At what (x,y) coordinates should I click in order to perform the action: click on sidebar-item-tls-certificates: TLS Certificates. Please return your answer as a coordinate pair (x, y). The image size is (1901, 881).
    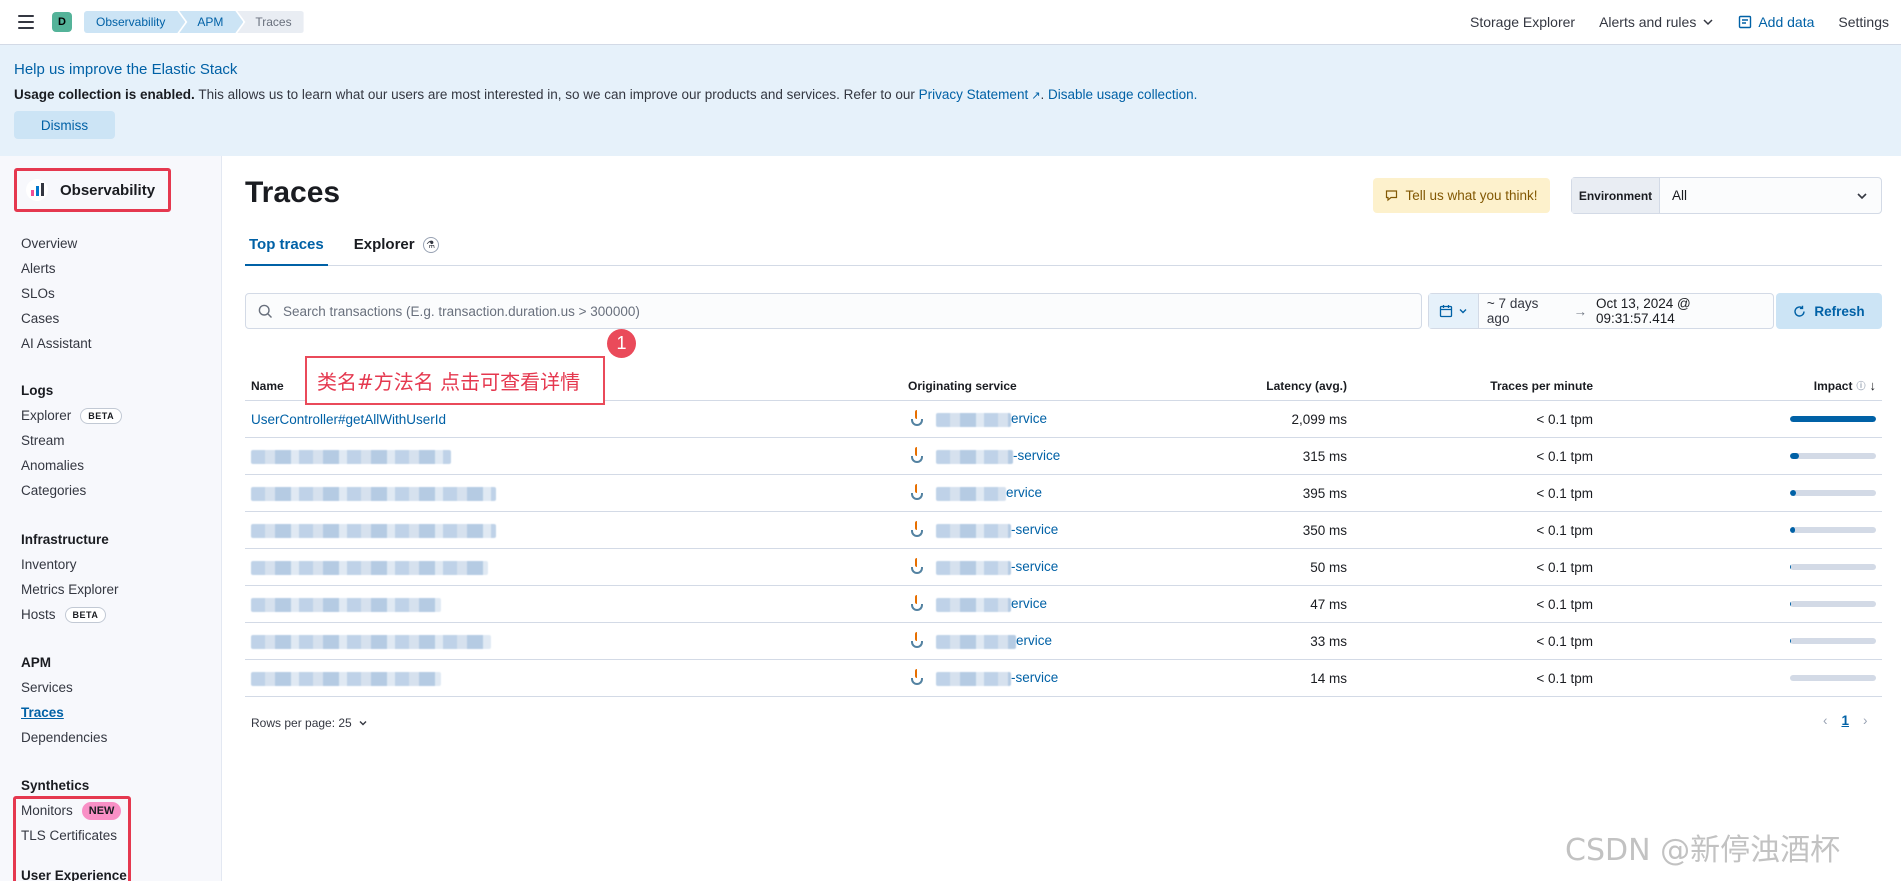
    Looking at the image, I should click on (71, 835).